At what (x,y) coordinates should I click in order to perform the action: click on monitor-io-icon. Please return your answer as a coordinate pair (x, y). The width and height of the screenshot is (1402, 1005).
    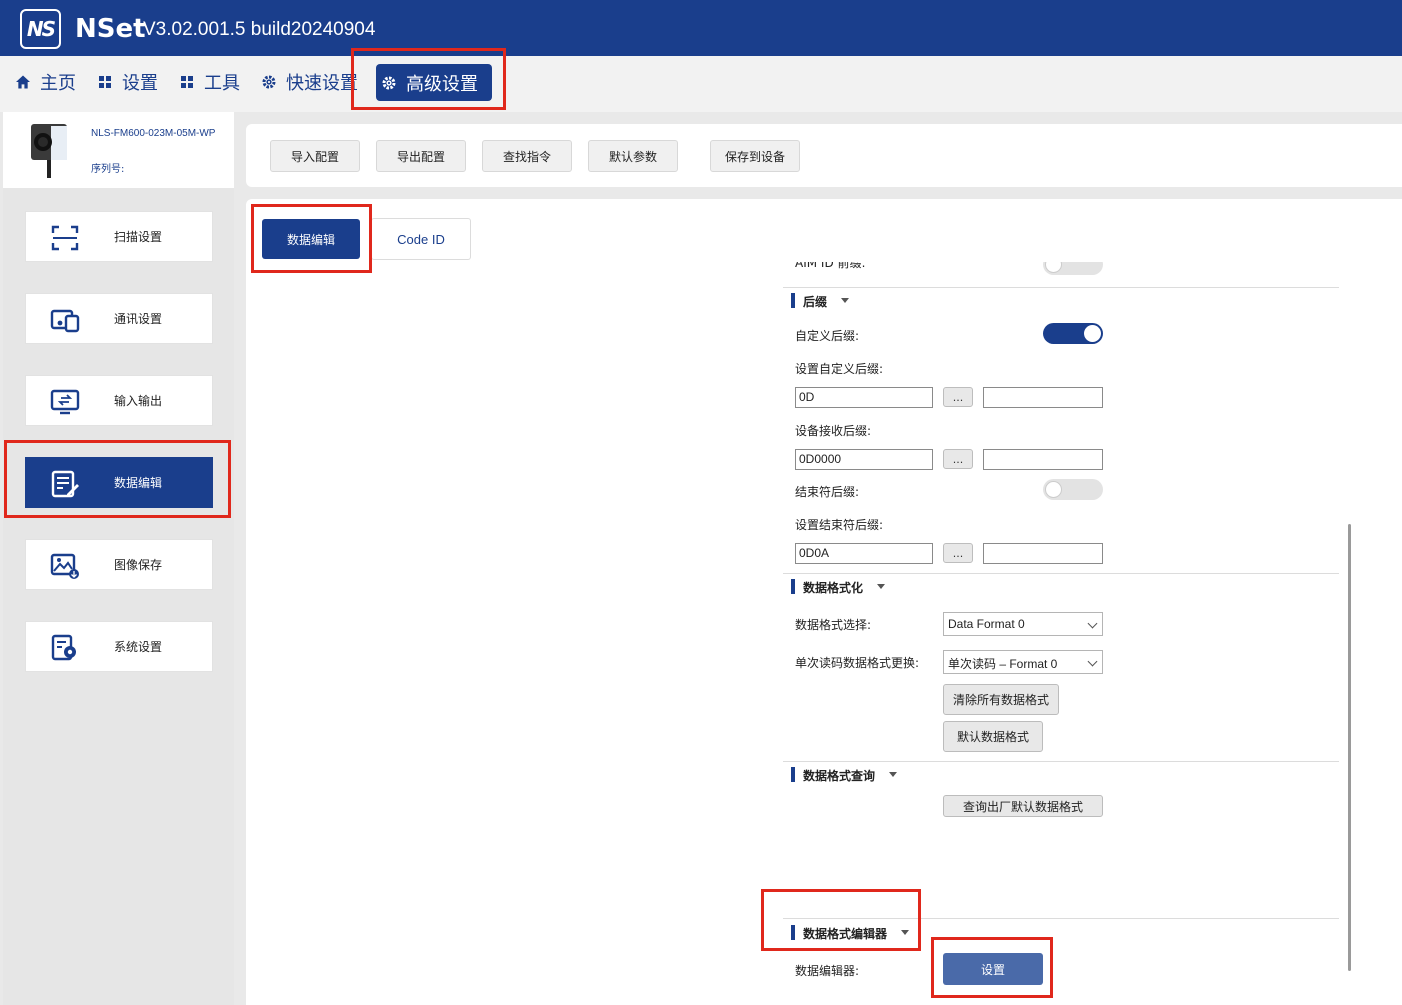
    Looking at the image, I should click on (65, 402).